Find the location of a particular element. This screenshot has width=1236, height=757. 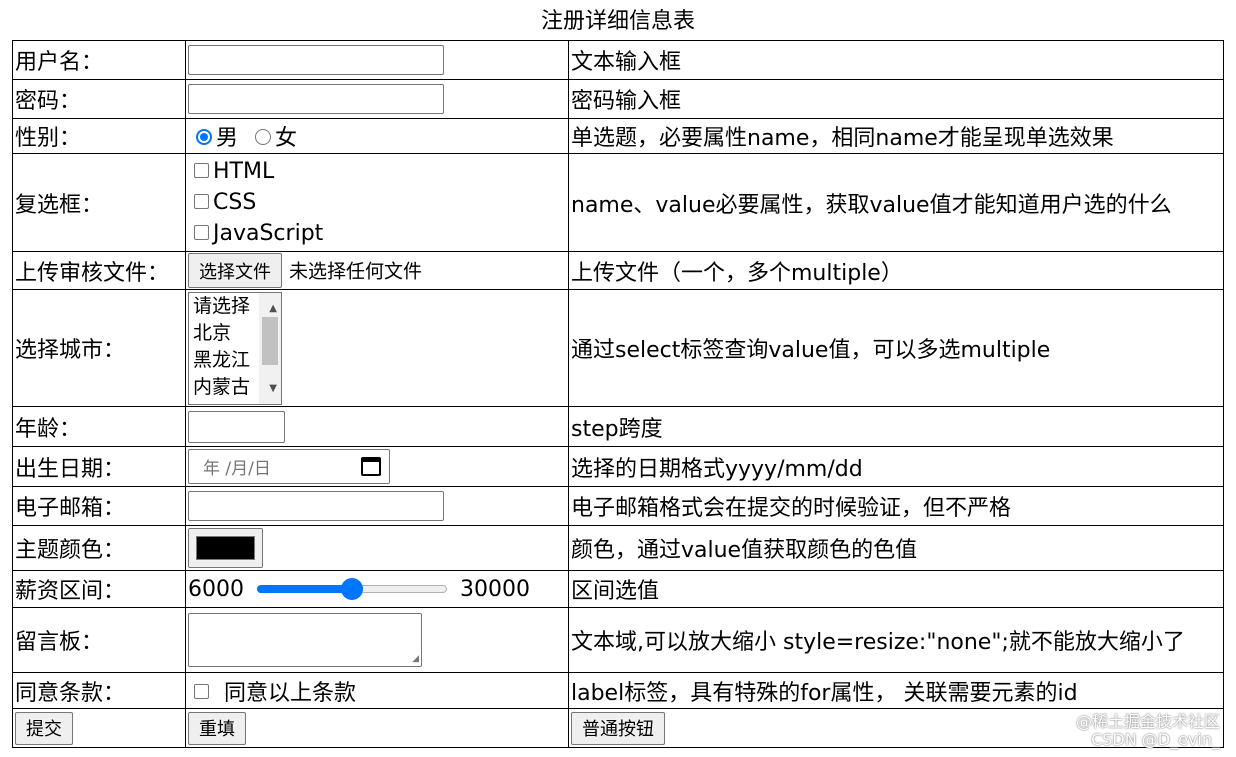

gender-male-label: 男 is located at coordinates (227, 138).